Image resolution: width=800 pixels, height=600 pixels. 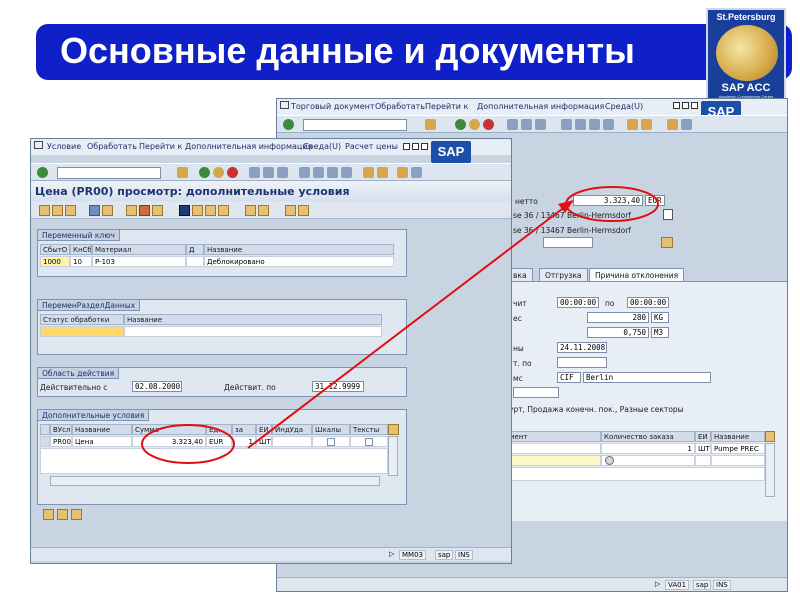 What do you see at coordinates (369, 429) in the screenshot?
I see `header-texts: Тексты` at bounding box center [369, 429].